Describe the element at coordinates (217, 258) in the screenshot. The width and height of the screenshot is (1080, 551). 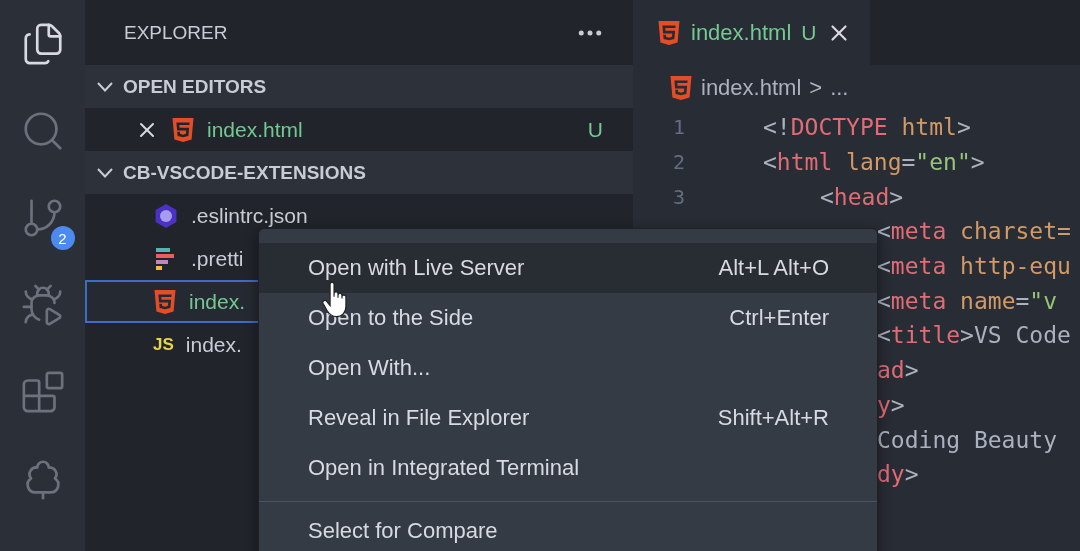
I see `file-name: .pretti` at that location.